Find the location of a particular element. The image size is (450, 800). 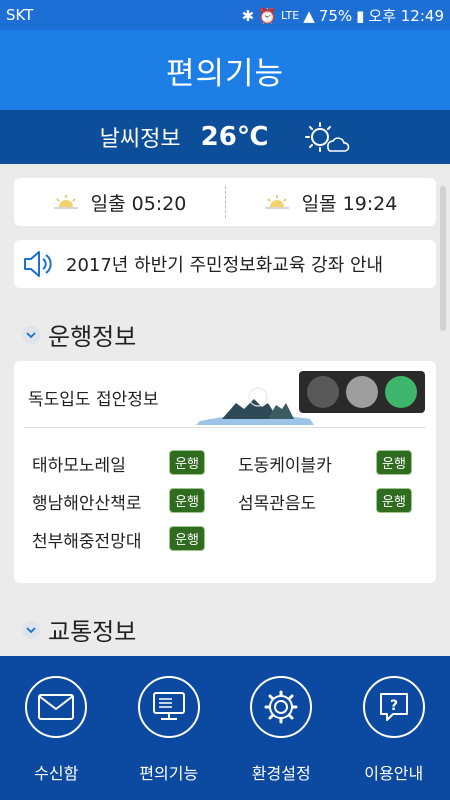

operation-item-dodong: 도동케이블카 is located at coordinates (285, 463).